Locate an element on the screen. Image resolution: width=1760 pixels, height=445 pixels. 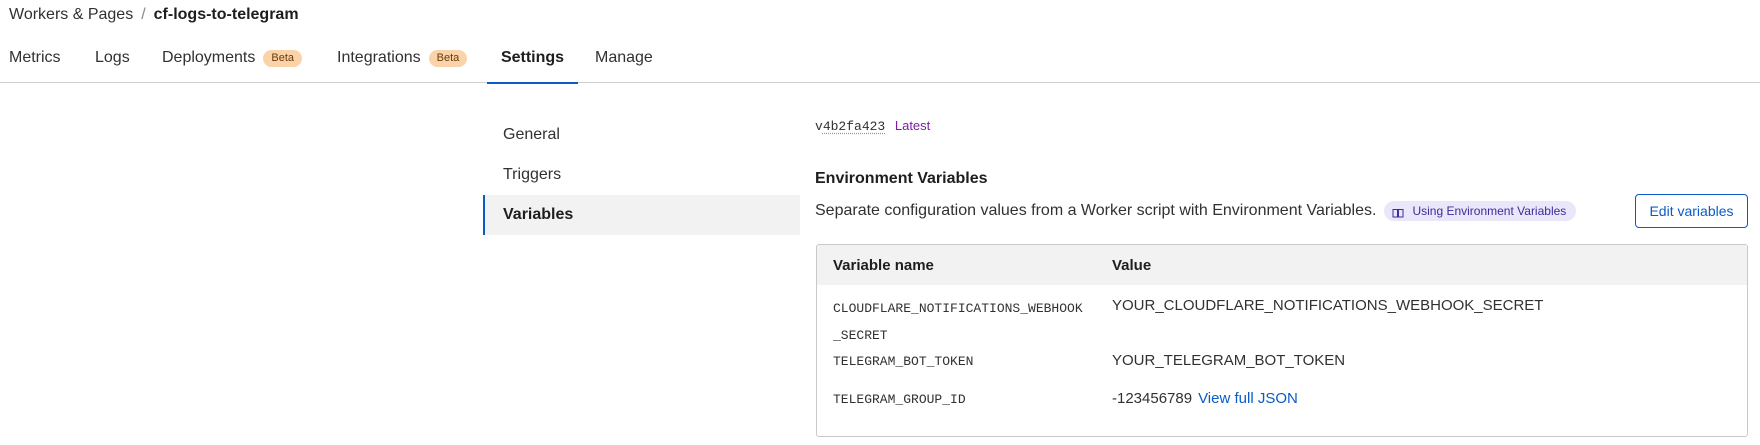
sidenav-item-label: General is located at coordinates (531, 134).